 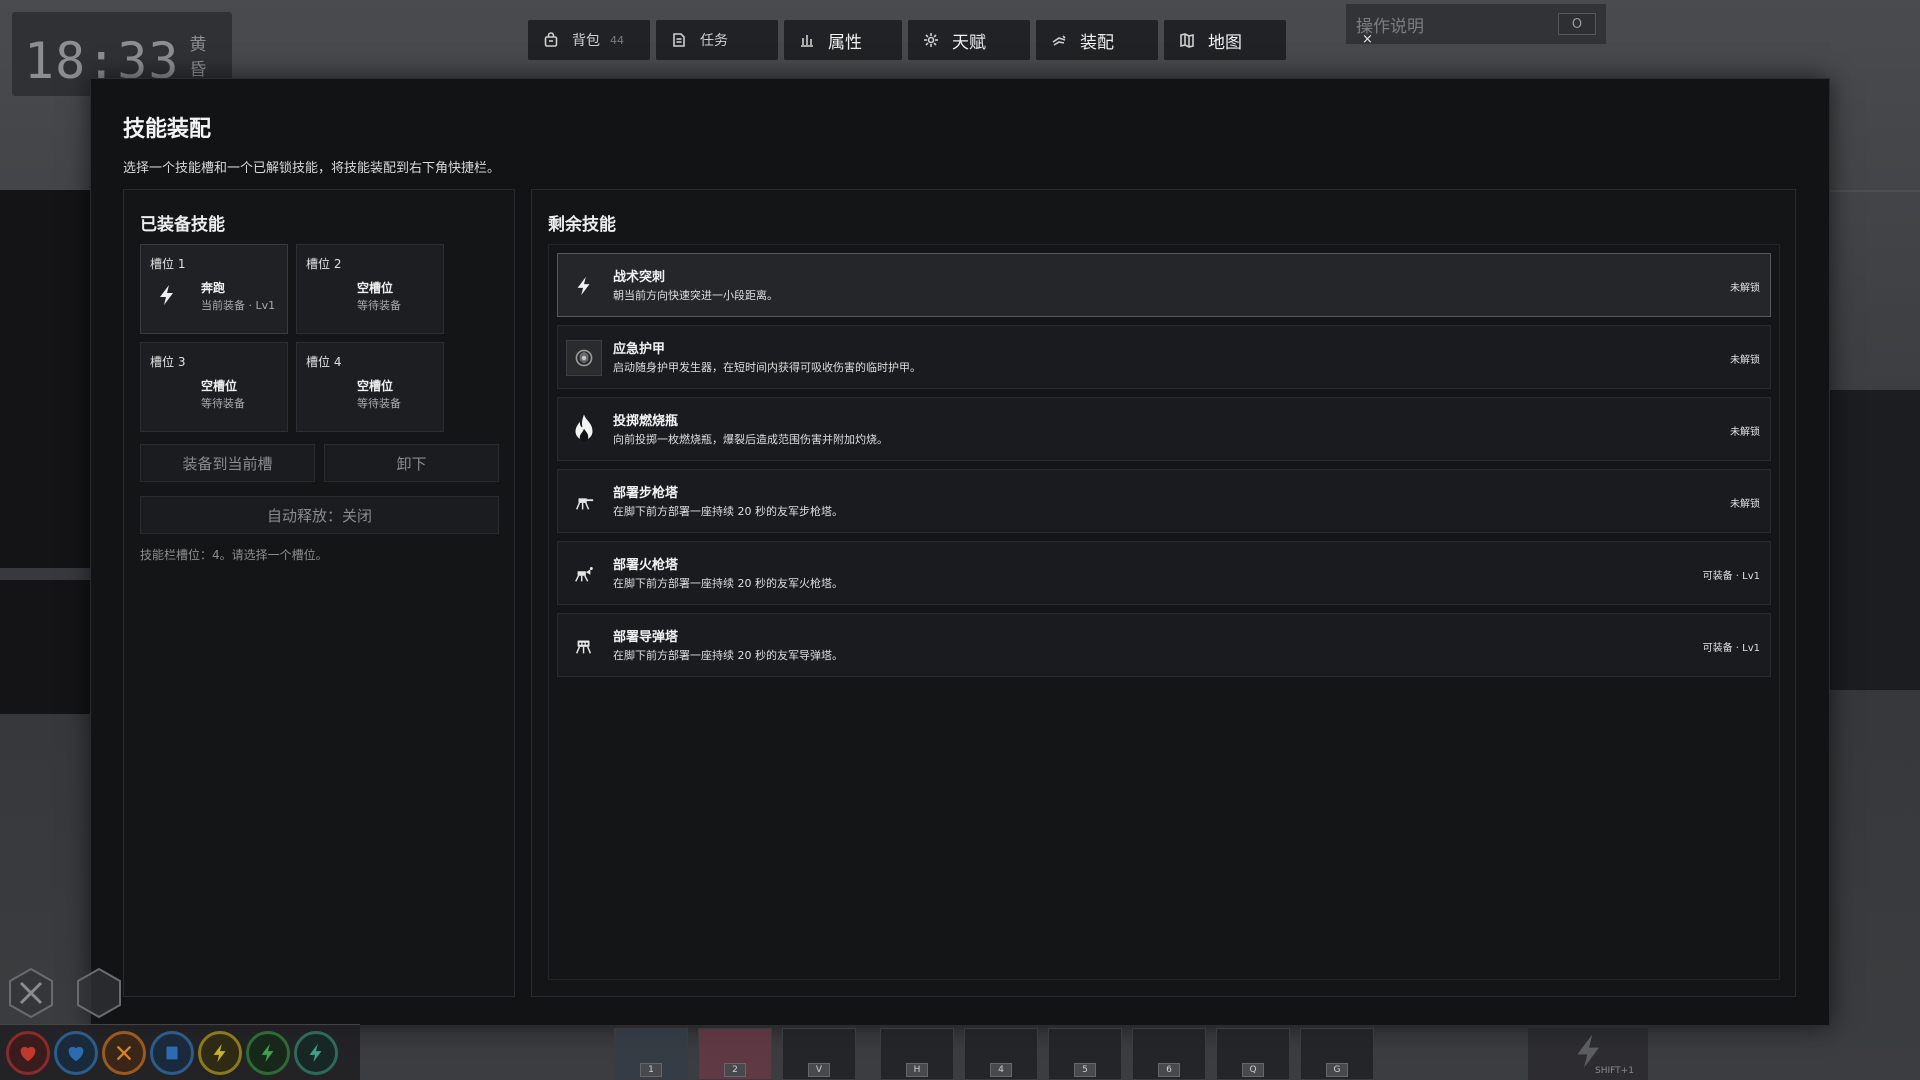 What do you see at coordinates (198, 57) in the screenshot?
I see `day-phase: 黄昏` at bounding box center [198, 57].